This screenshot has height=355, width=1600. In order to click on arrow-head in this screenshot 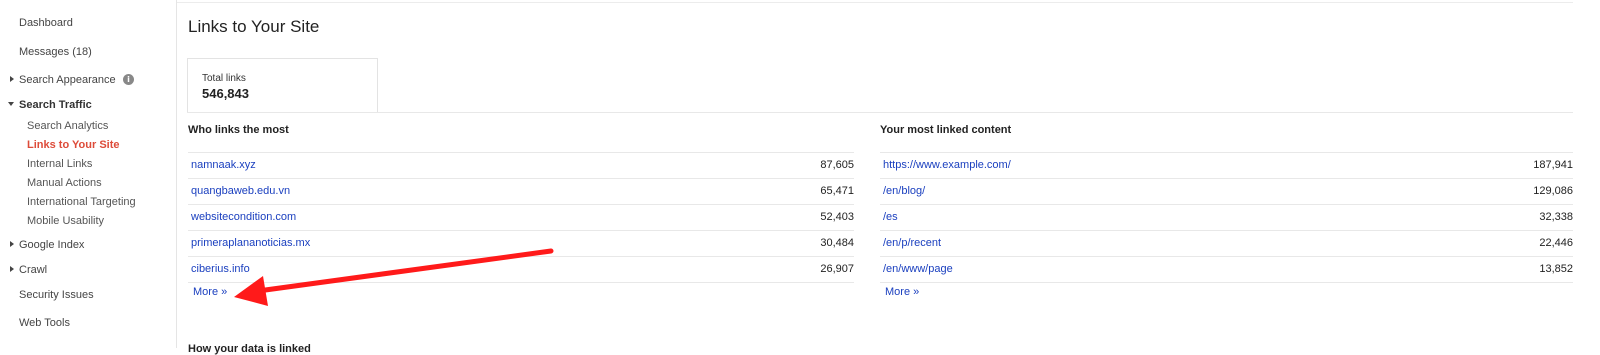, I will do `click(251, 291)`.